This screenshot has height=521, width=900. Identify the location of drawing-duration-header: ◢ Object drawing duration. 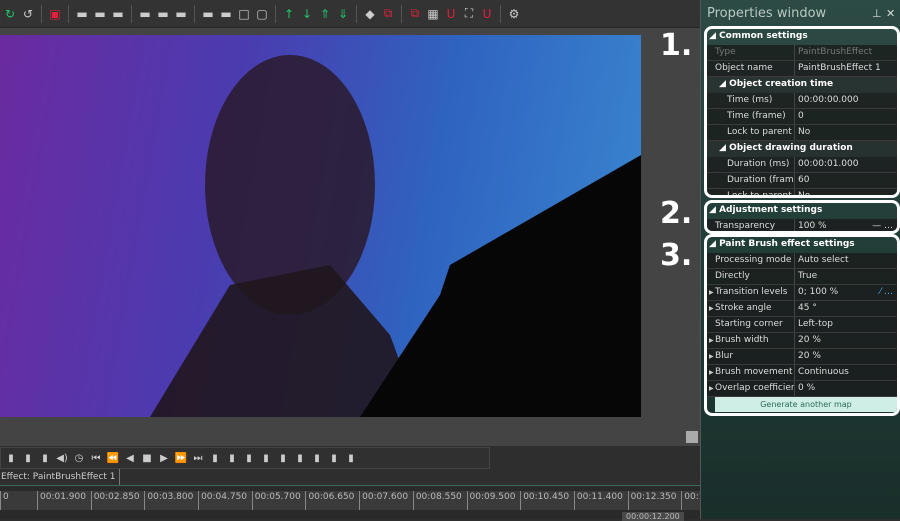
(802, 149).